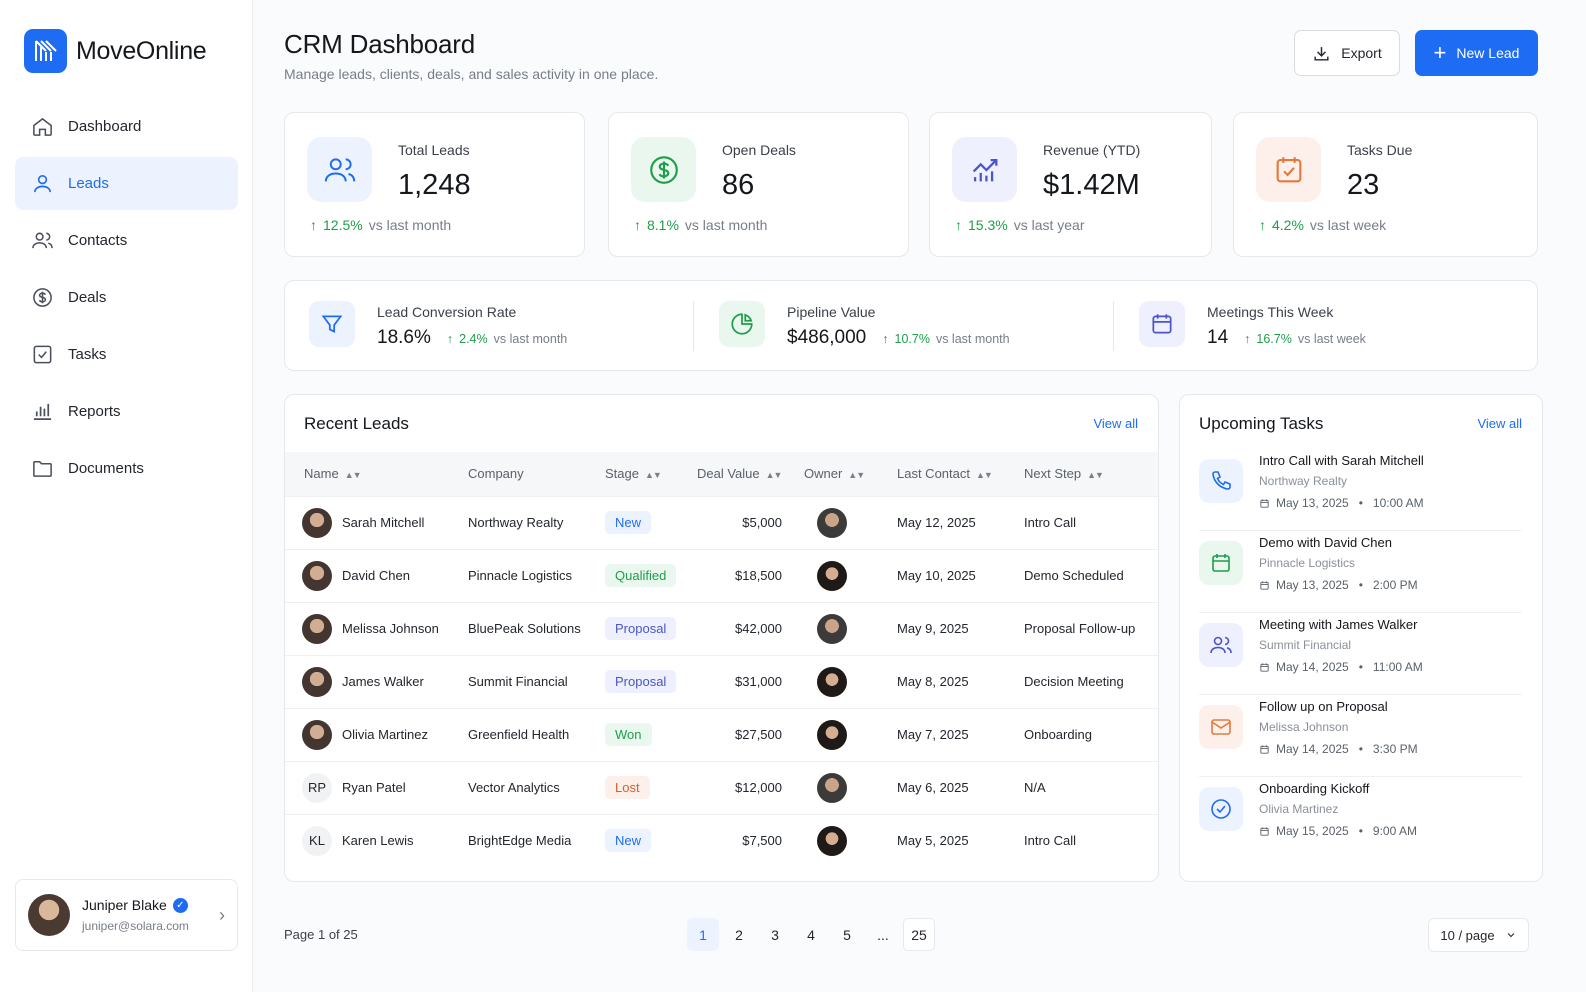  I want to click on column-header-stage: Stage ▲▼, so click(651, 474).